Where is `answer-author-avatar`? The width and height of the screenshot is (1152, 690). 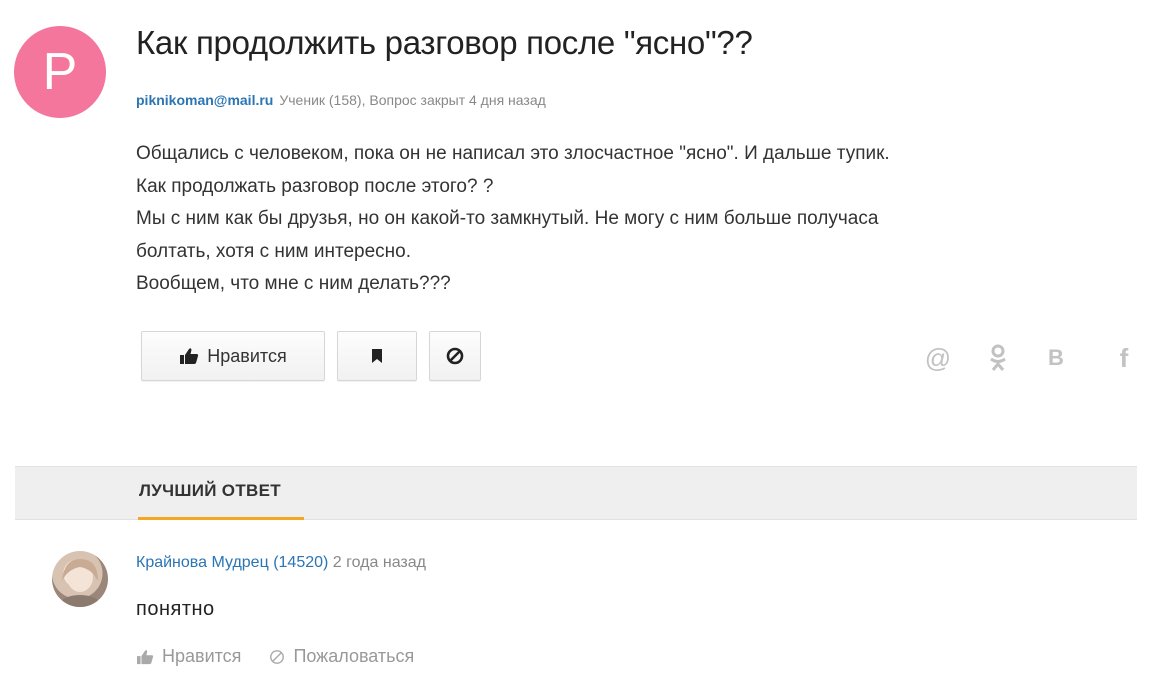 answer-author-avatar is located at coordinates (80, 579).